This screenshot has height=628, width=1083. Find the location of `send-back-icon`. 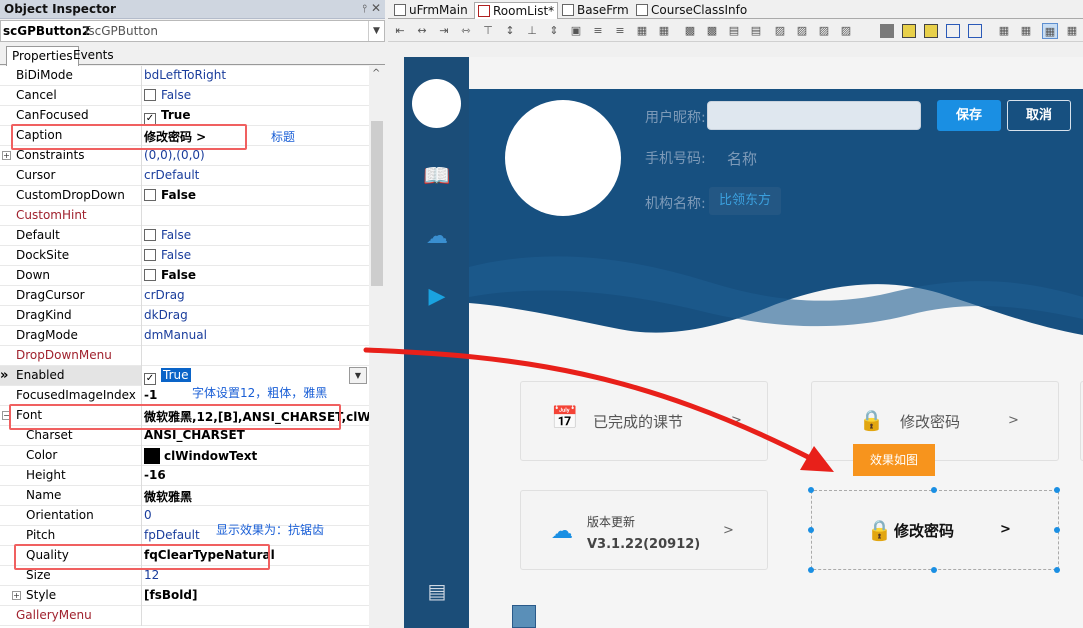

send-back-icon is located at coordinates (931, 31).